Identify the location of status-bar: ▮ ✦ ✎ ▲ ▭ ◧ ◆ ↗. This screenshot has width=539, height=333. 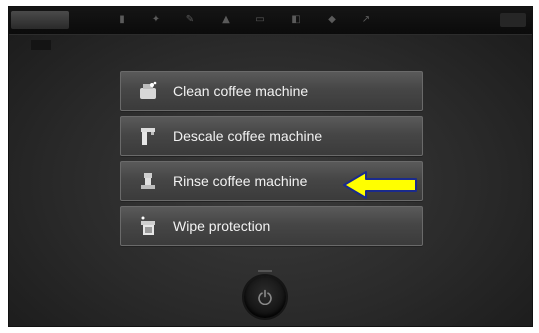
(270, 21).